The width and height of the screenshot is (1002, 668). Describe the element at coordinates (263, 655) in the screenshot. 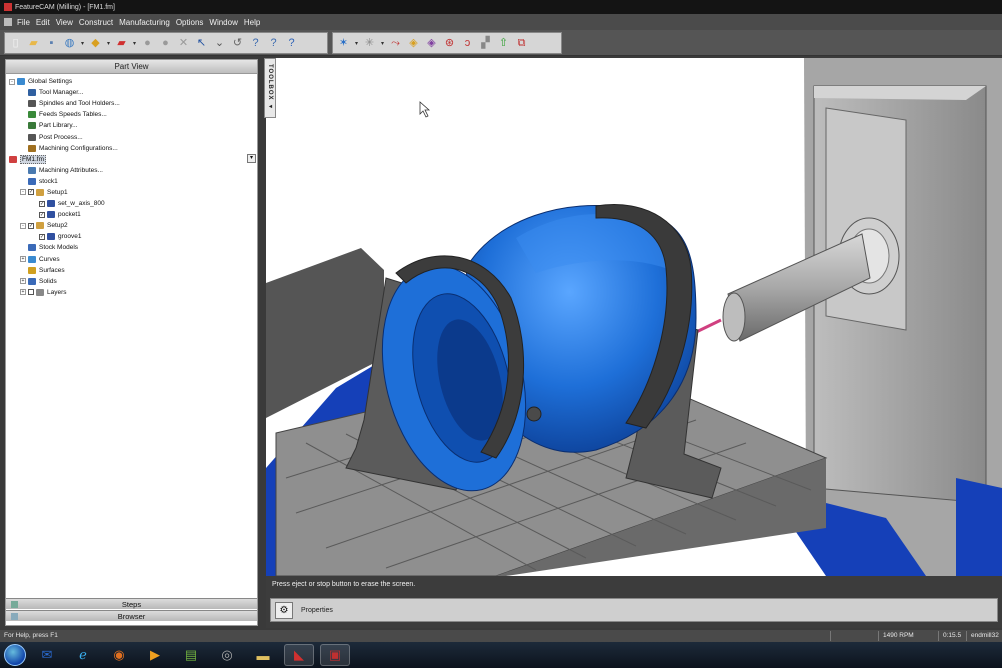

I see `explorer-icon: ▬` at that location.